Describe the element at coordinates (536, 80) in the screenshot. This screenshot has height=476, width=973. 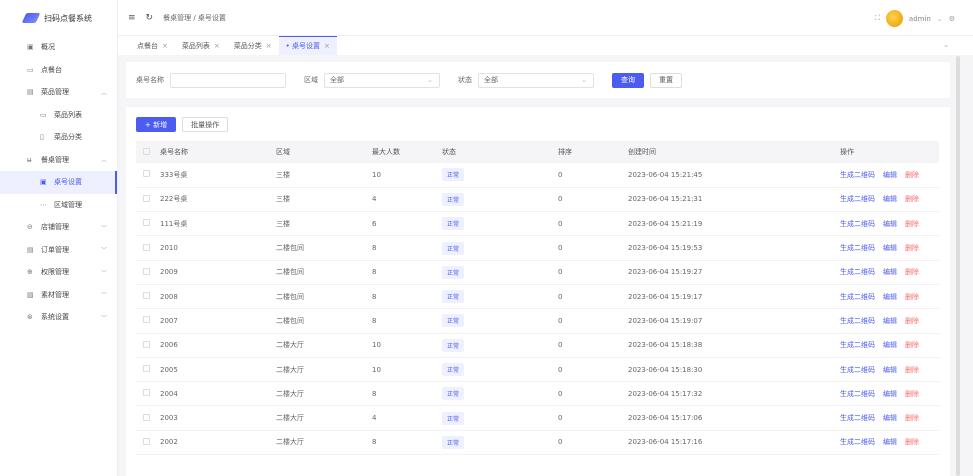
I see `status-select: 全部 ⌄` at that location.